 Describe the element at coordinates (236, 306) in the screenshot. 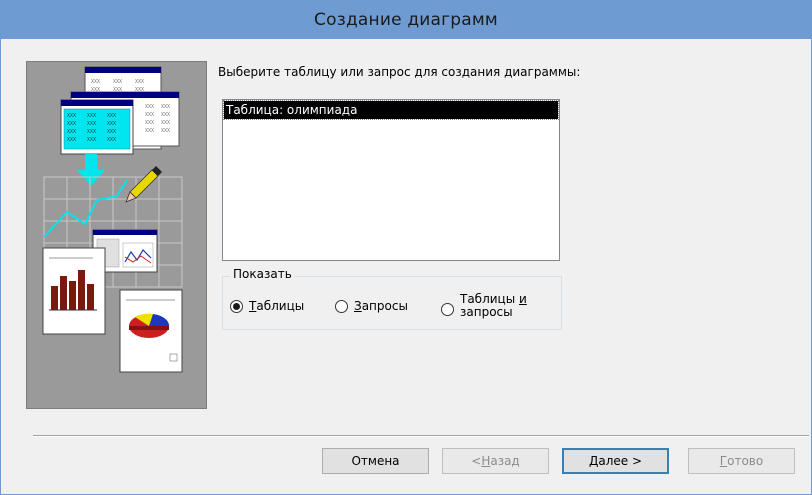

I see `radio-tables-circle` at that location.